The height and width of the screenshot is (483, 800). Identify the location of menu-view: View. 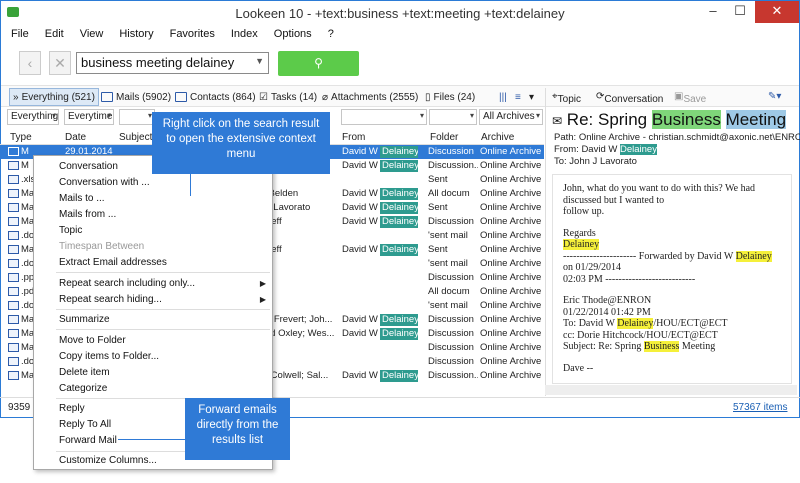
(92, 34).